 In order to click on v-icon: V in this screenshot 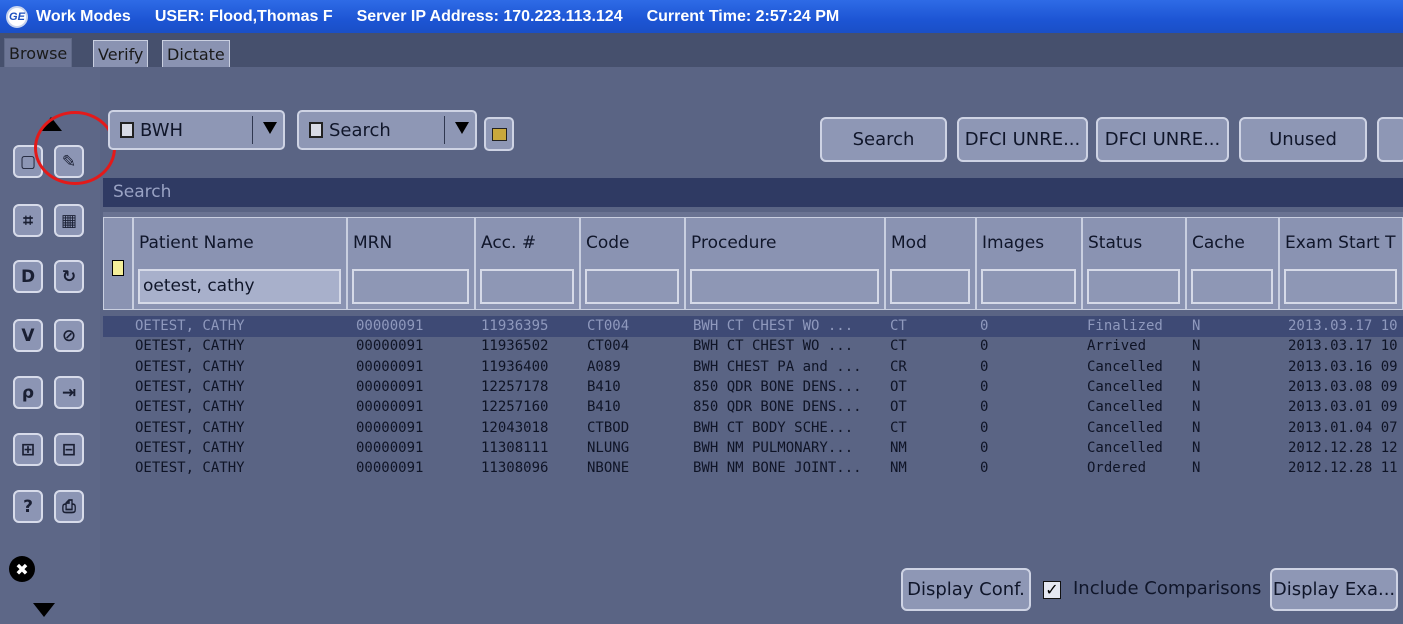, I will do `click(28, 335)`.